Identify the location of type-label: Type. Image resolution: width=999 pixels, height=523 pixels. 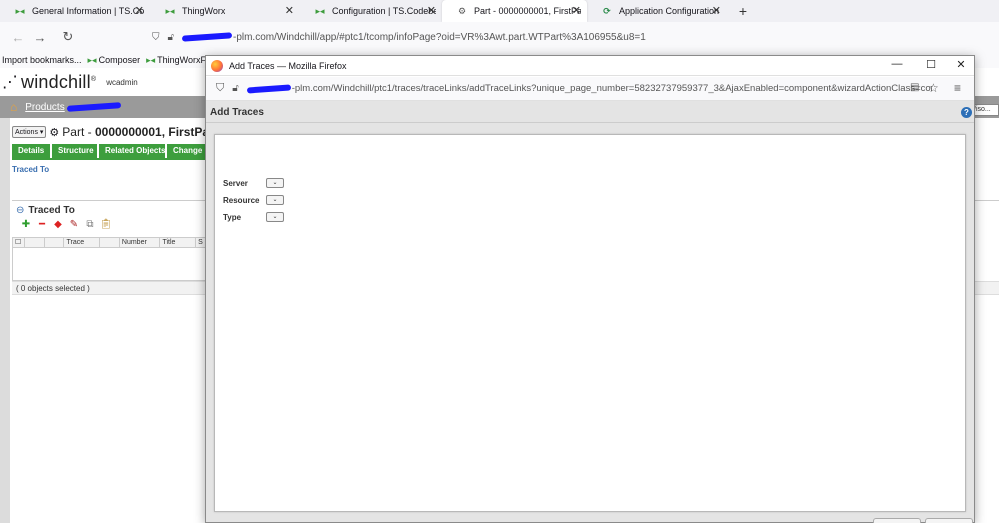
(232, 217).